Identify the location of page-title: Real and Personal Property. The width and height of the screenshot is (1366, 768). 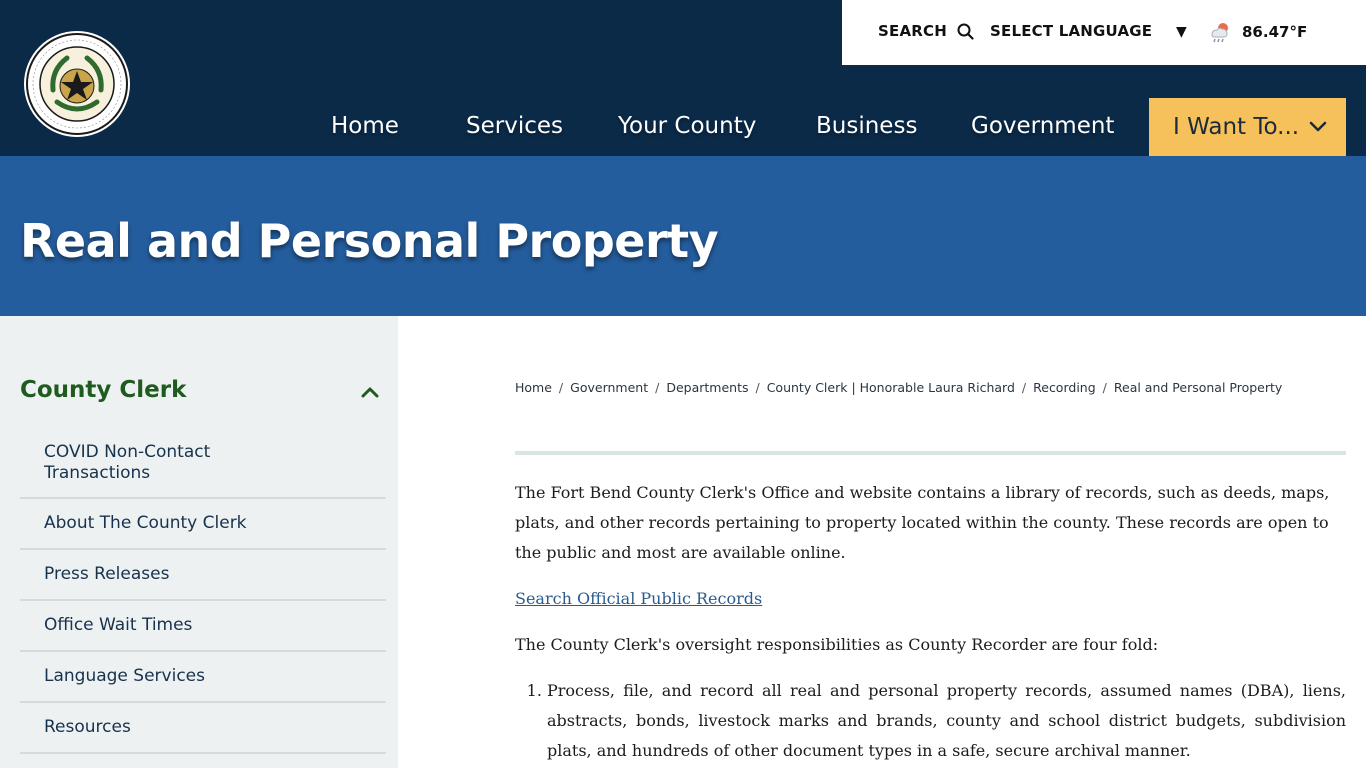
(369, 241).